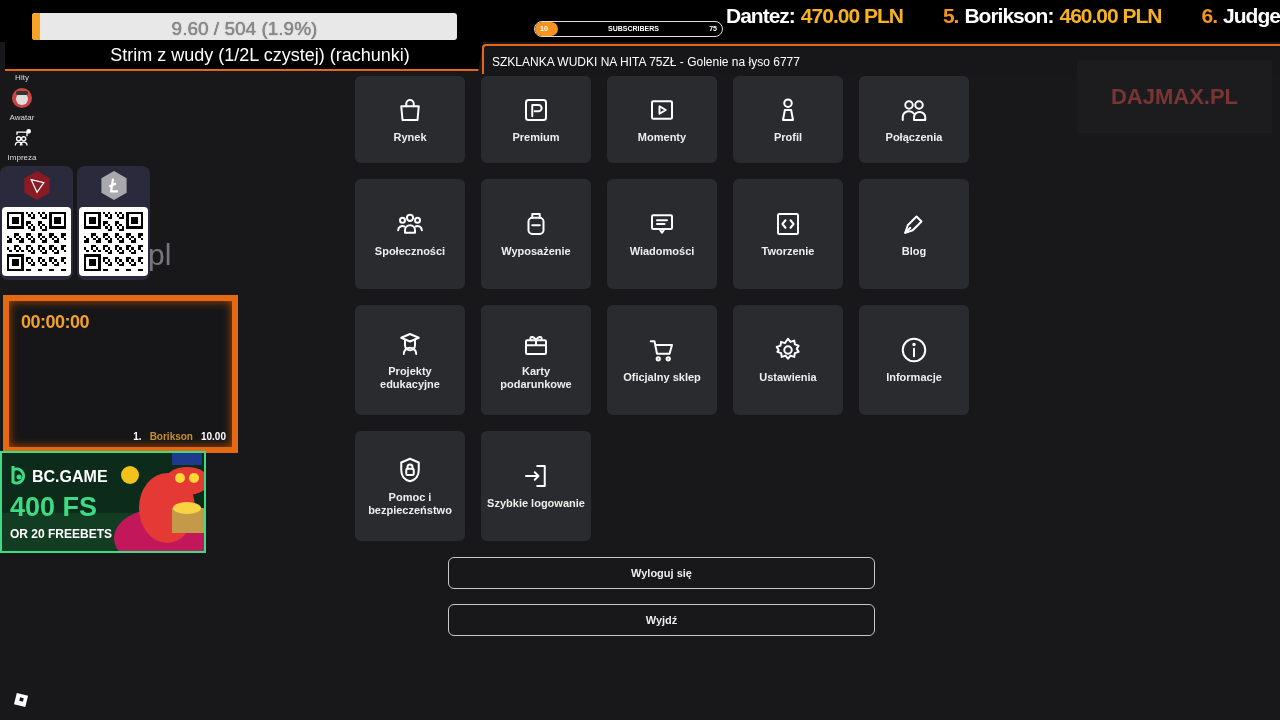  Describe the element at coordinates (244, 28) in the screenshot. I see `progress-reading: 9.60 / 504 (1.9%)` at that location.